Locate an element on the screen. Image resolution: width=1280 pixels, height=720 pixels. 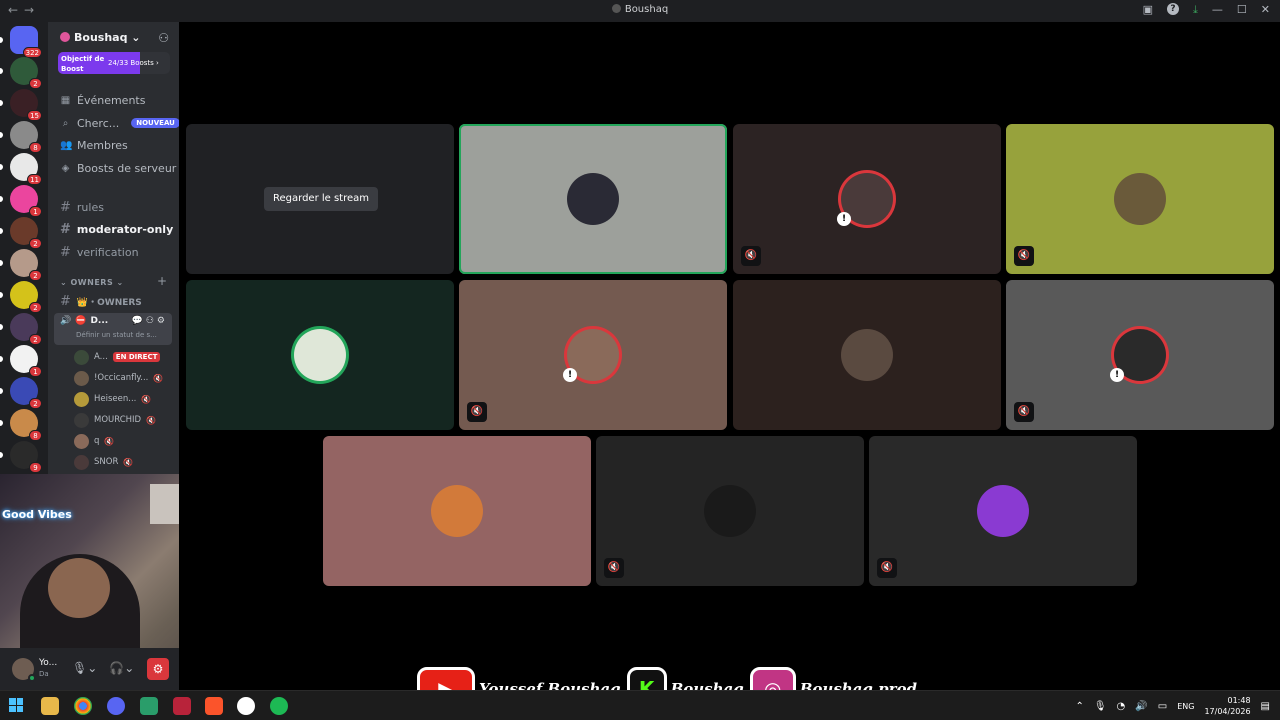
participant-tile: Regarder le stream is located at coordinates (320, 199).